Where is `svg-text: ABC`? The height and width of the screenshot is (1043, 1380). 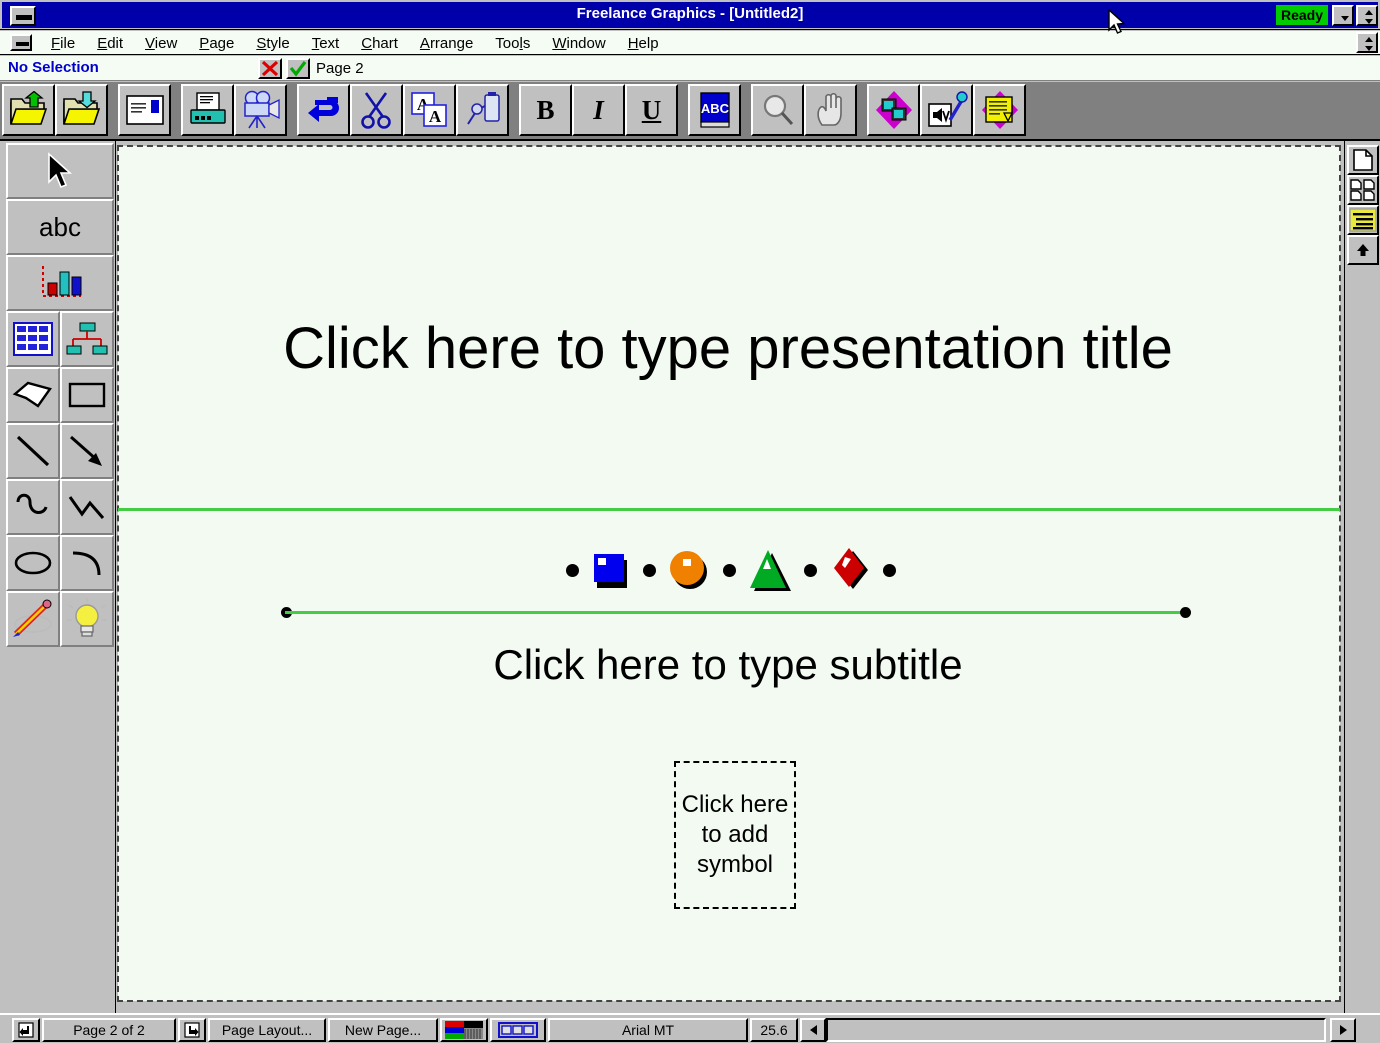 svg-text: ABC is located at coordinates (714, 108).